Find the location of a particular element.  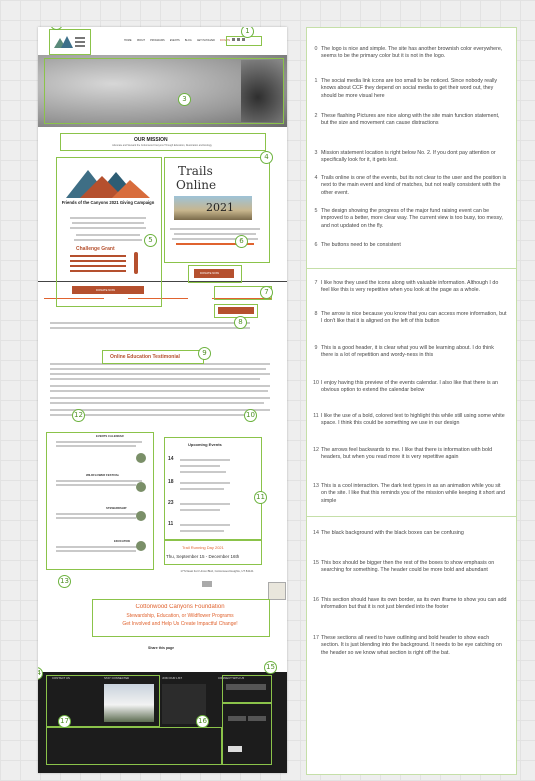

note-number: 5 is located at coordinates (316, 211).